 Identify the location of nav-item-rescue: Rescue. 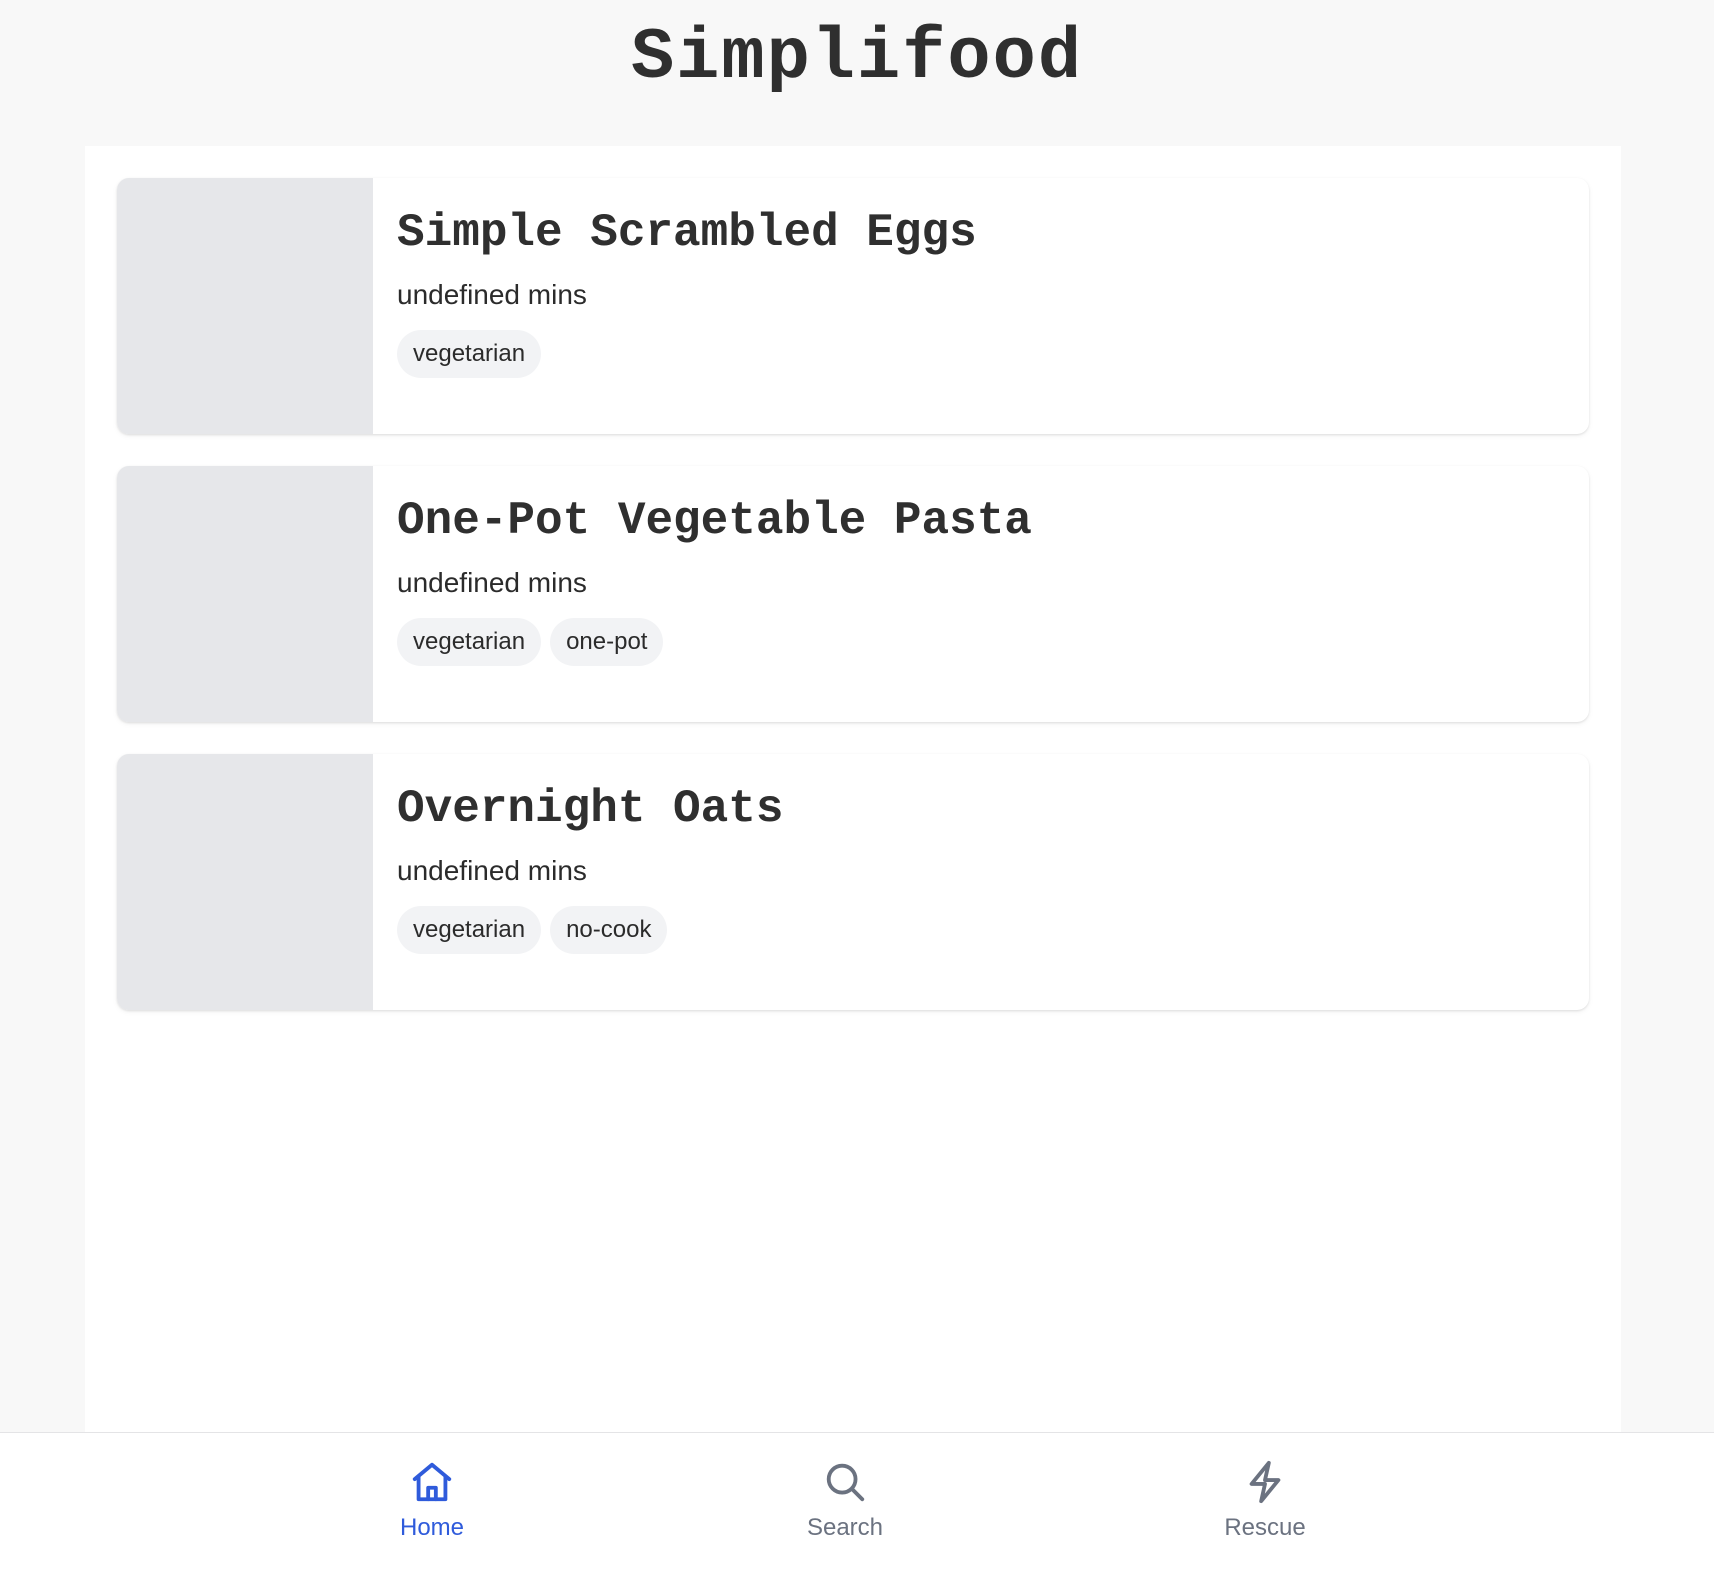
(1265, 1501).